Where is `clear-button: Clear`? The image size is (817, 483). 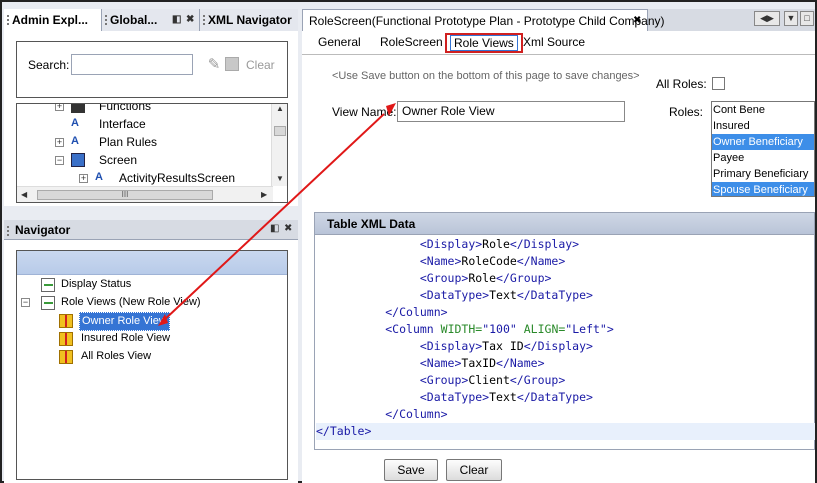
clear-button: Clear is located at coordinates (474, 470).